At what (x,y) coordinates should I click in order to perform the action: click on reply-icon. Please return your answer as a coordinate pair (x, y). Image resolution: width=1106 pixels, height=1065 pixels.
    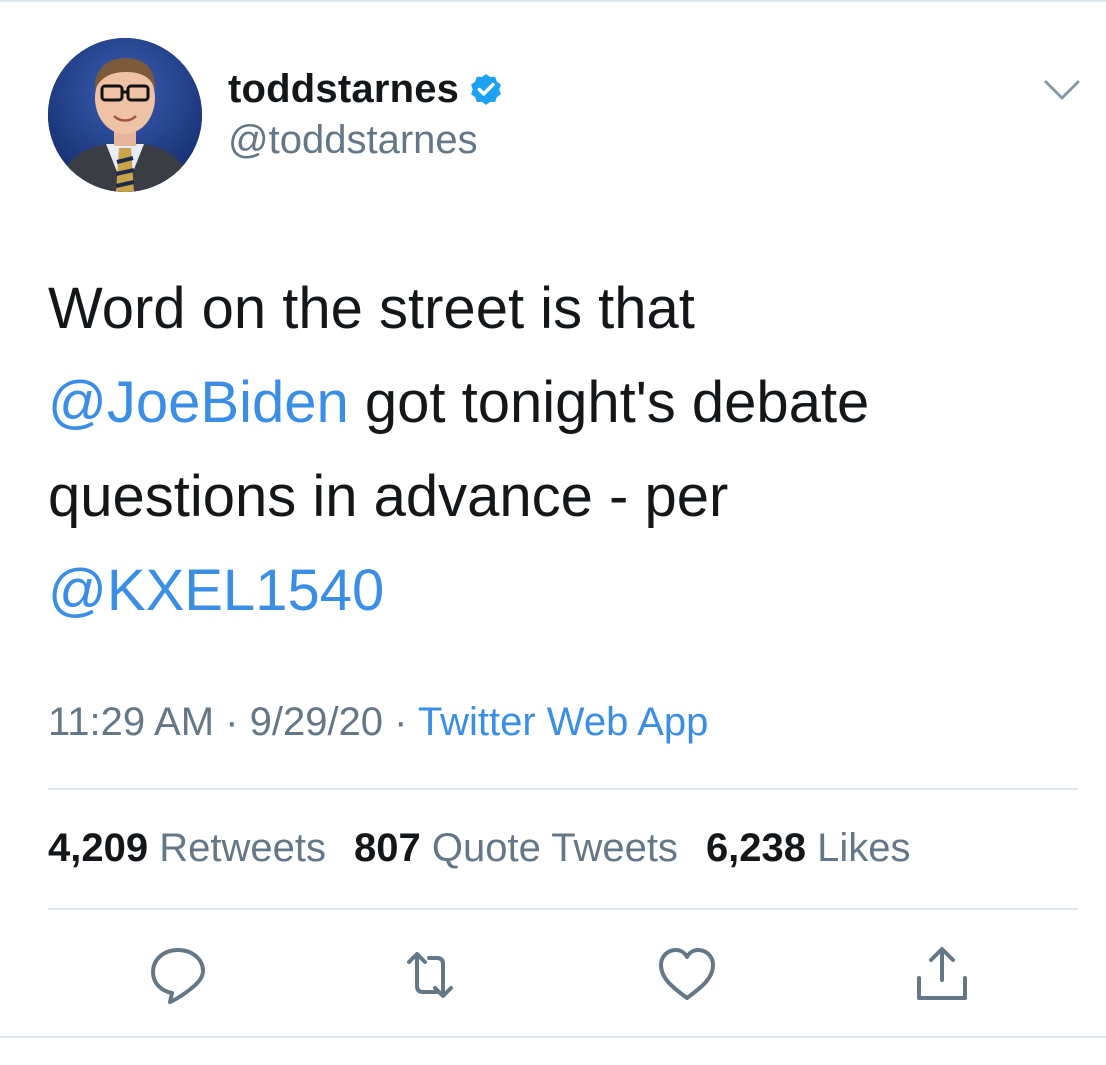
    Looking at the image, I should click on (178, 975).